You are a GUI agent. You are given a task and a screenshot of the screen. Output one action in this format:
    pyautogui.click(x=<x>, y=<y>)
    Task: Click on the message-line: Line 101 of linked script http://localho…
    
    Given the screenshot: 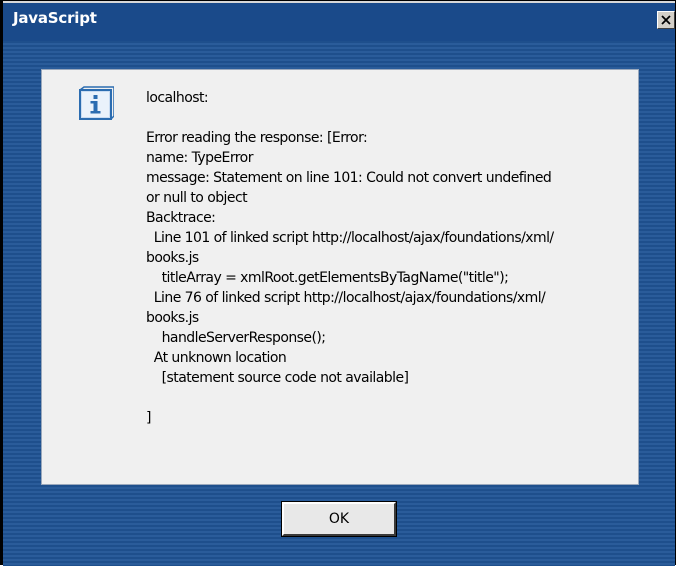 What is the action you would take?
    pyautogui.click(x=350, y=238)
    